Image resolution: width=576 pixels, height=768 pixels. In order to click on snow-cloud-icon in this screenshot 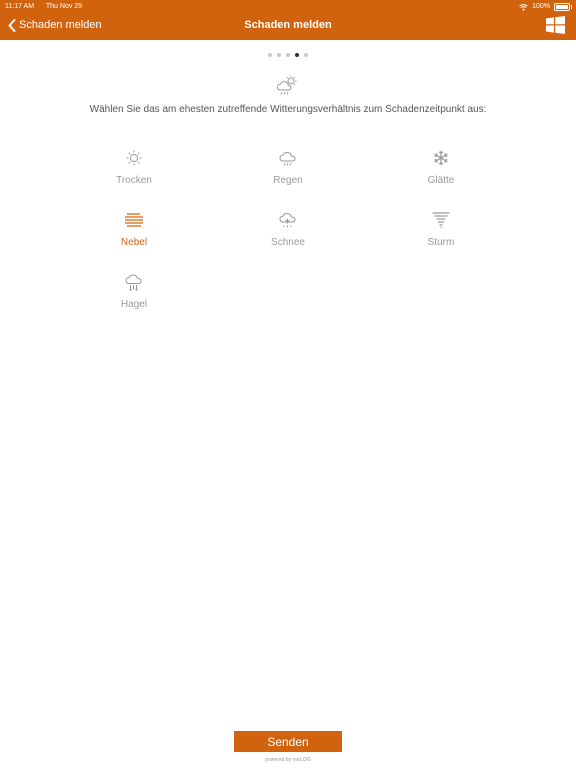, I will do `click(287, 220)`.